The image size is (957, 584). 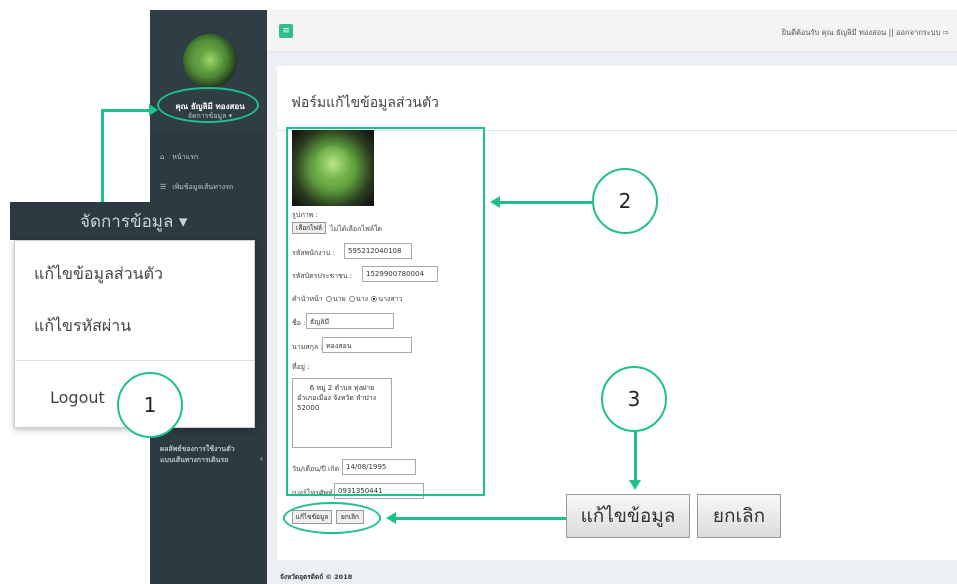 What do you see at coordinates (98, 274) in the screenshot?
I see `menu-item-edit-profile: แก้ไขข้อมูลส่วนตัว` at bounding box center [98, 274].